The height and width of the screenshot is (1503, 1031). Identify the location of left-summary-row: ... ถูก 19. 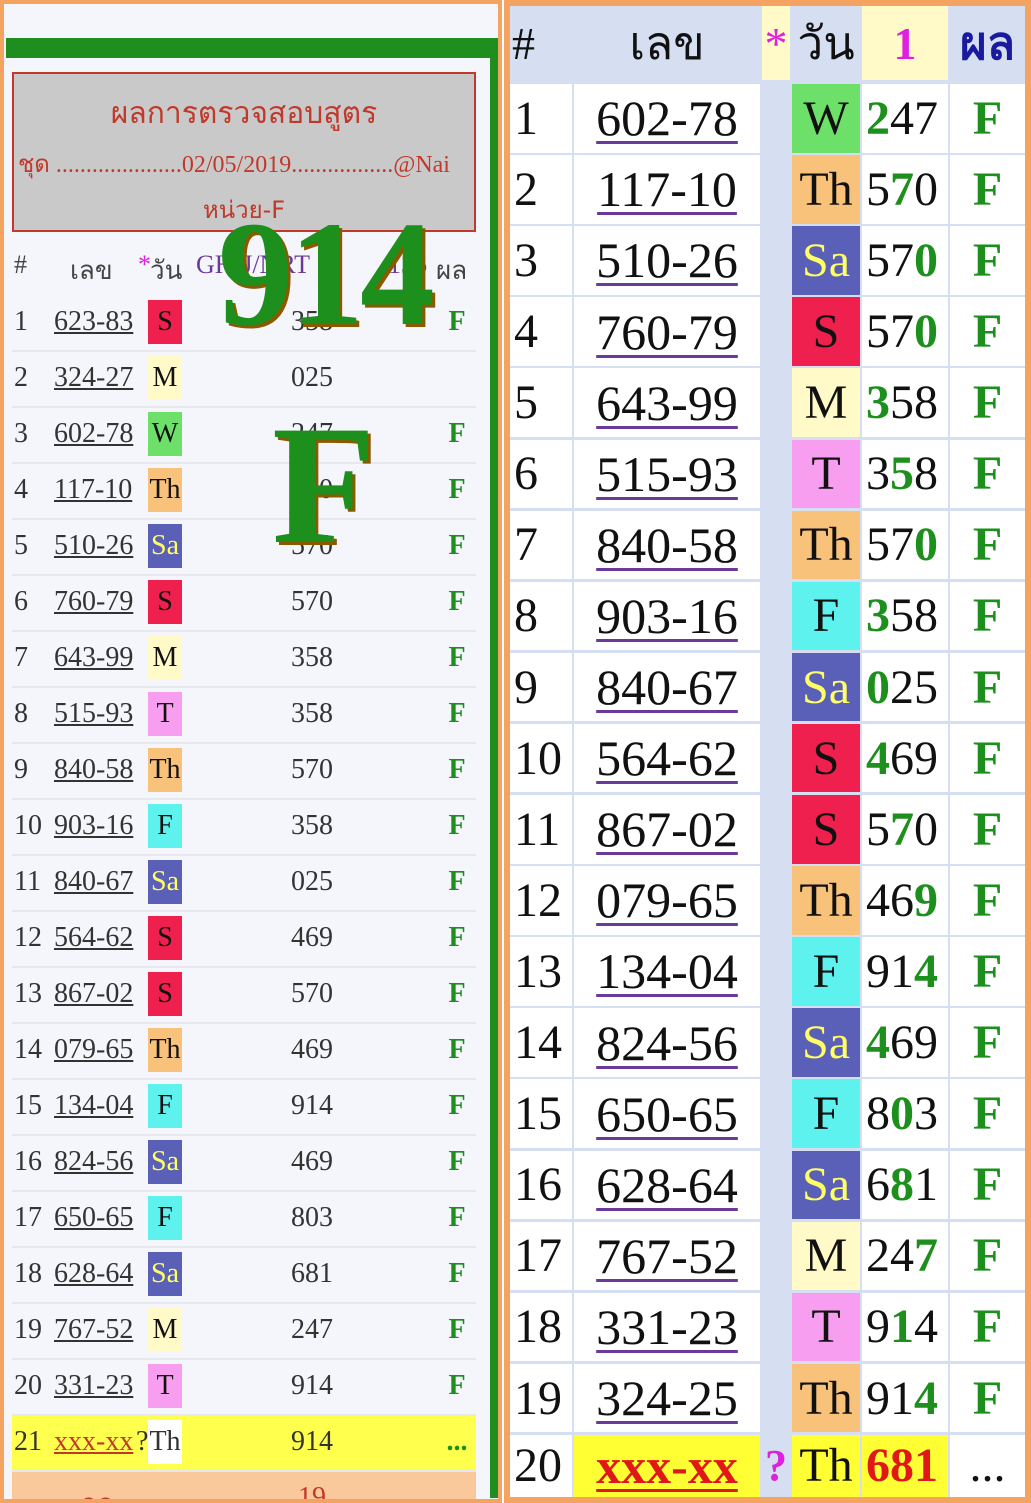
(244, 1487).